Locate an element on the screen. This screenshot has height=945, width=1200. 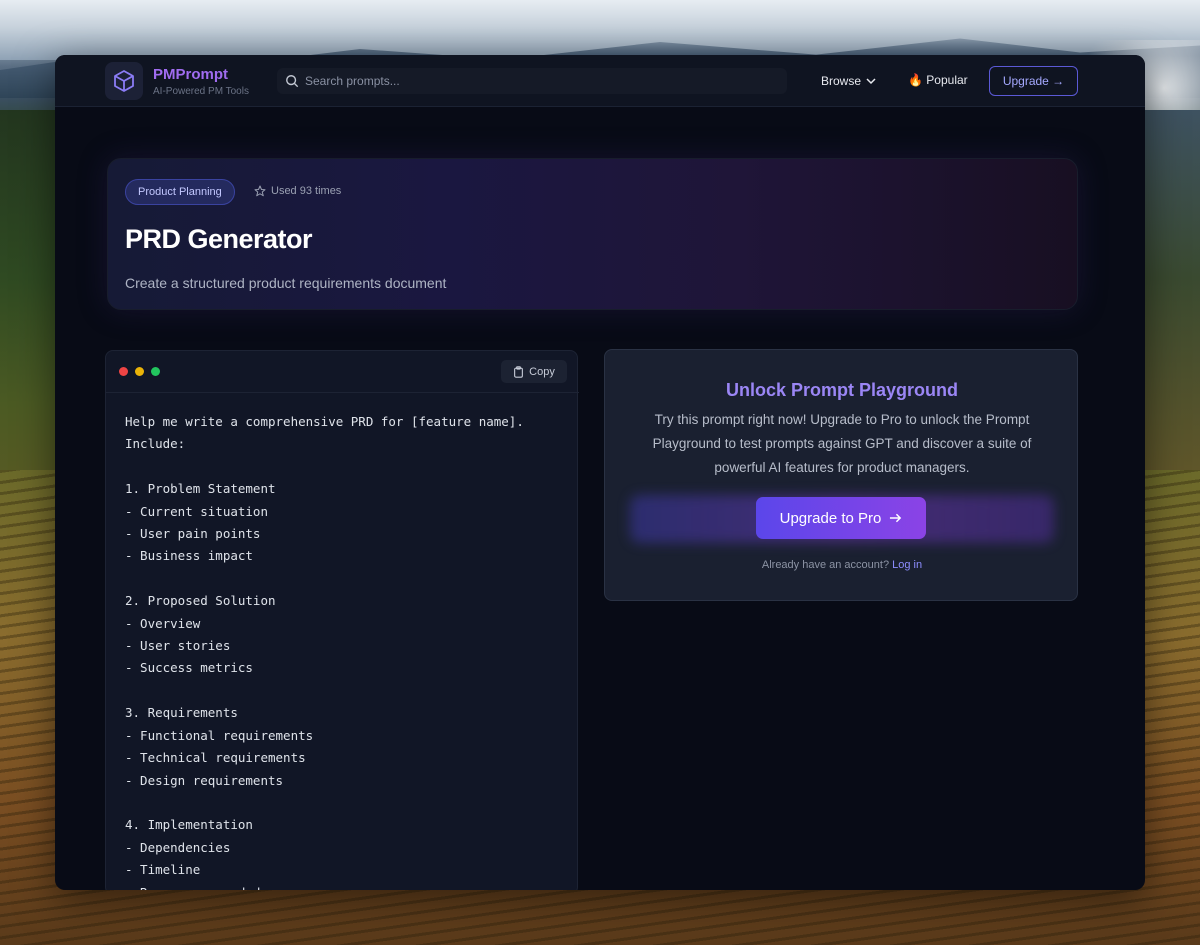
cube-icon is located at coordinates (124, 81).